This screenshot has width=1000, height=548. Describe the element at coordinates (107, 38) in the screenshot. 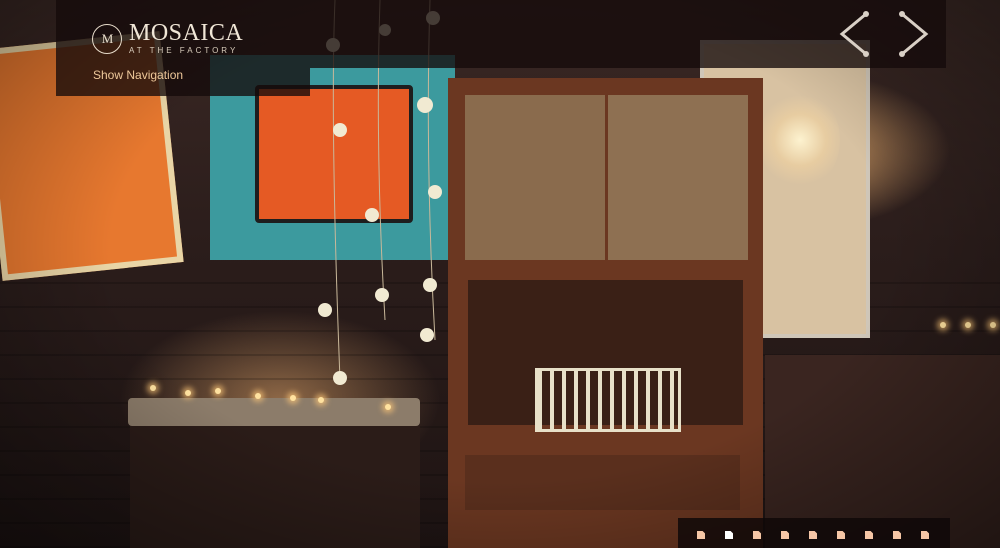

I see `logo-monogram-icon: M` at that location.